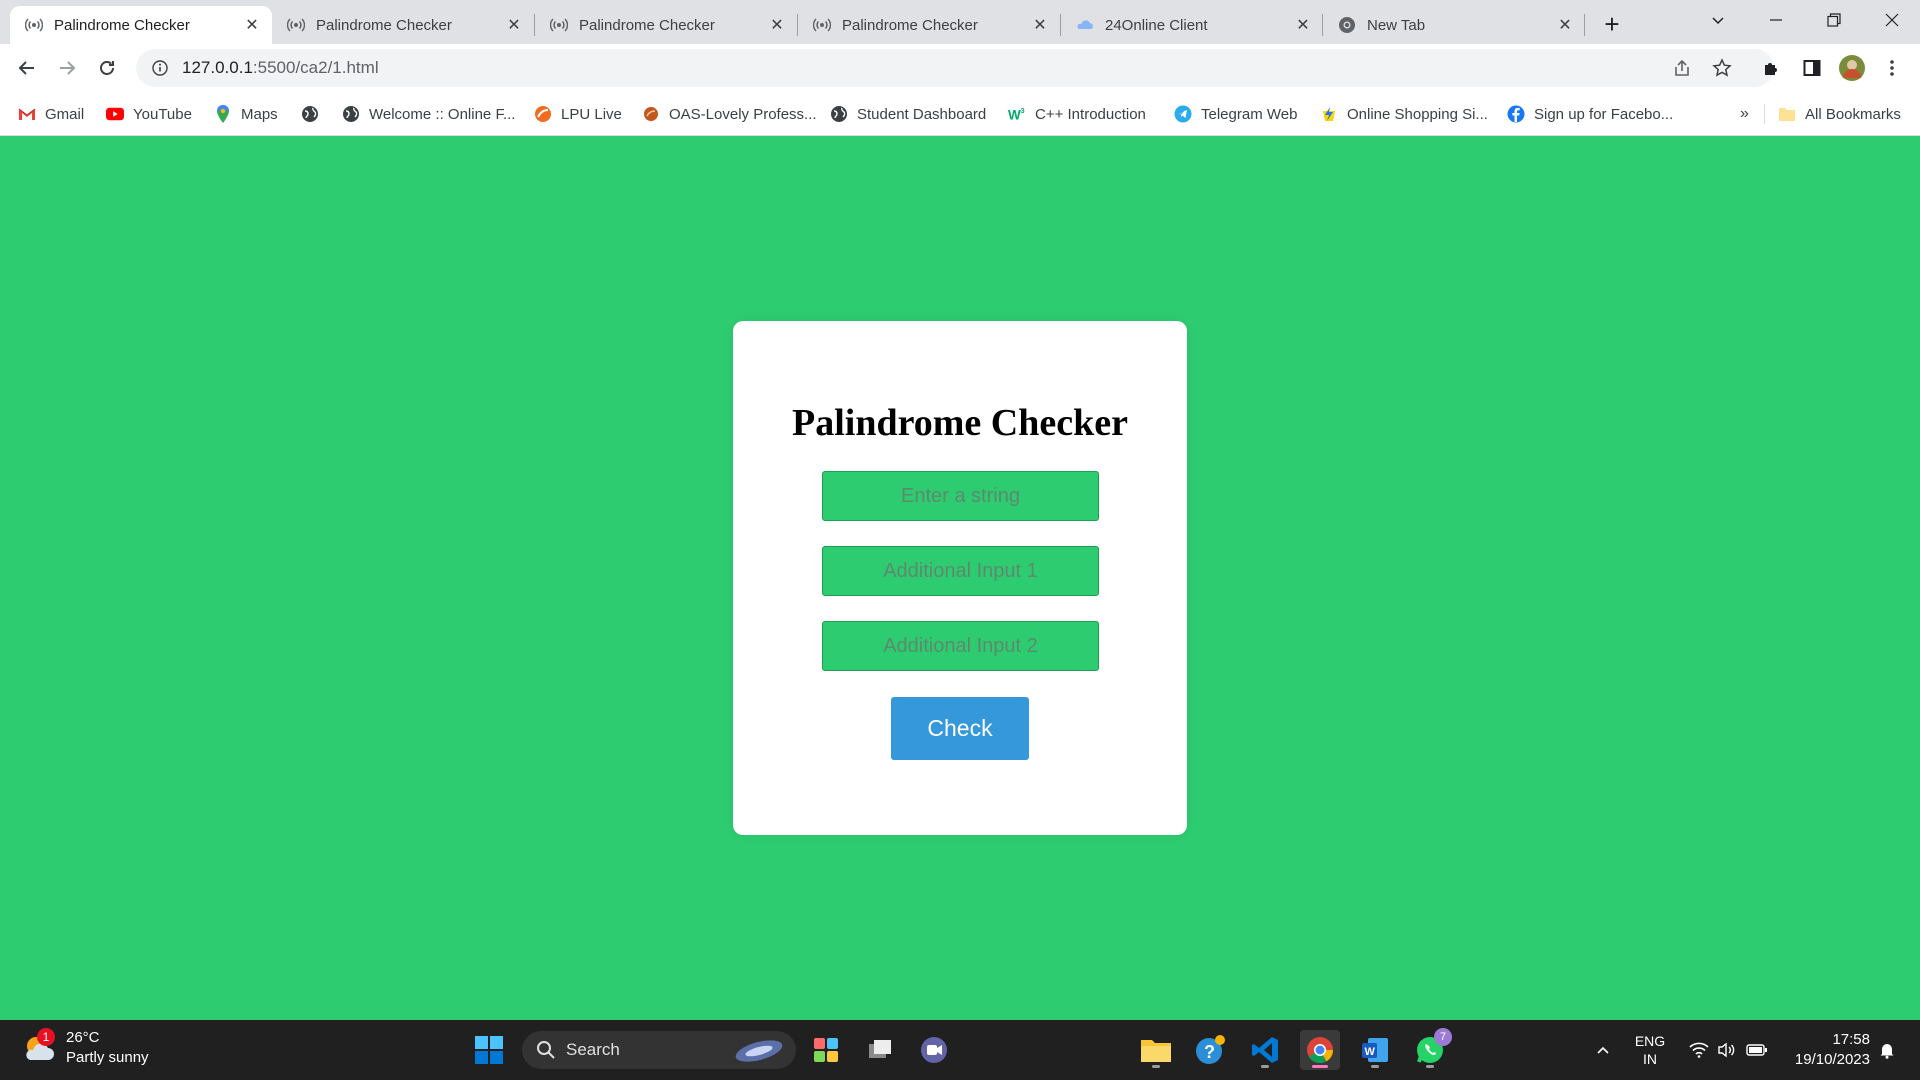 Image resolution: width=1920 pixels, height=1080 pixels. I want to click on show-hidden-icons-button, so click(1603, 1050).